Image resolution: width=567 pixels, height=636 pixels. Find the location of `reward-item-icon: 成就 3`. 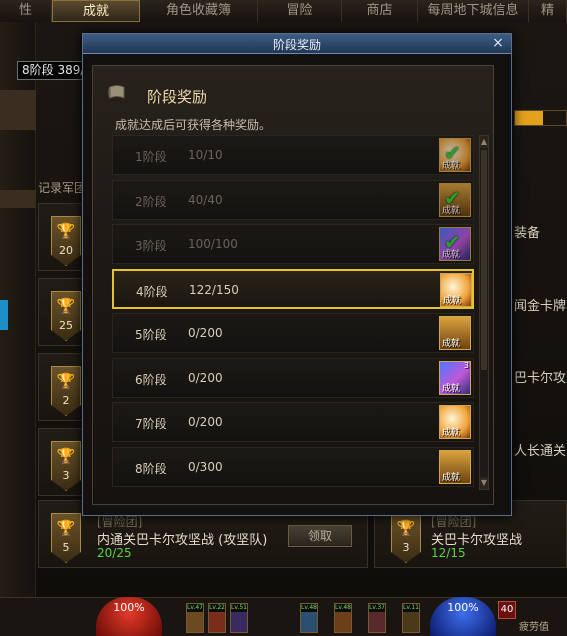

reward-item-icon: 成就 3 is located at coordinates (455, 378).